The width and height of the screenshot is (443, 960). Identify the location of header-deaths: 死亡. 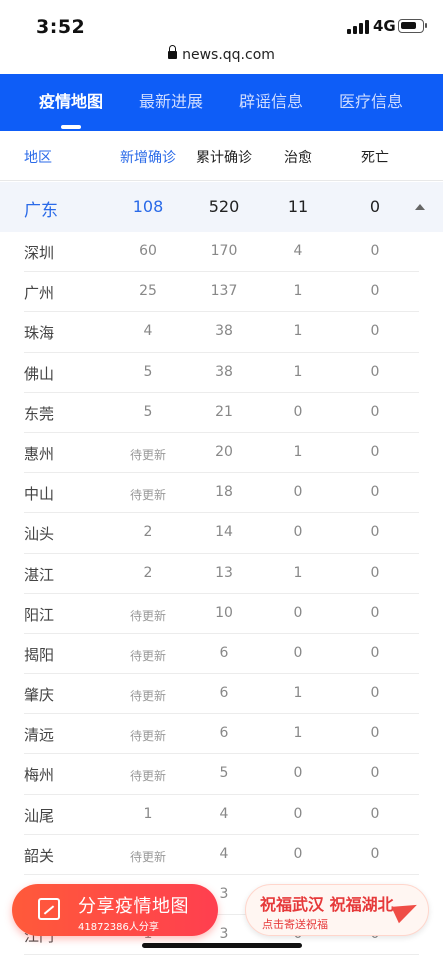
(375, 157).